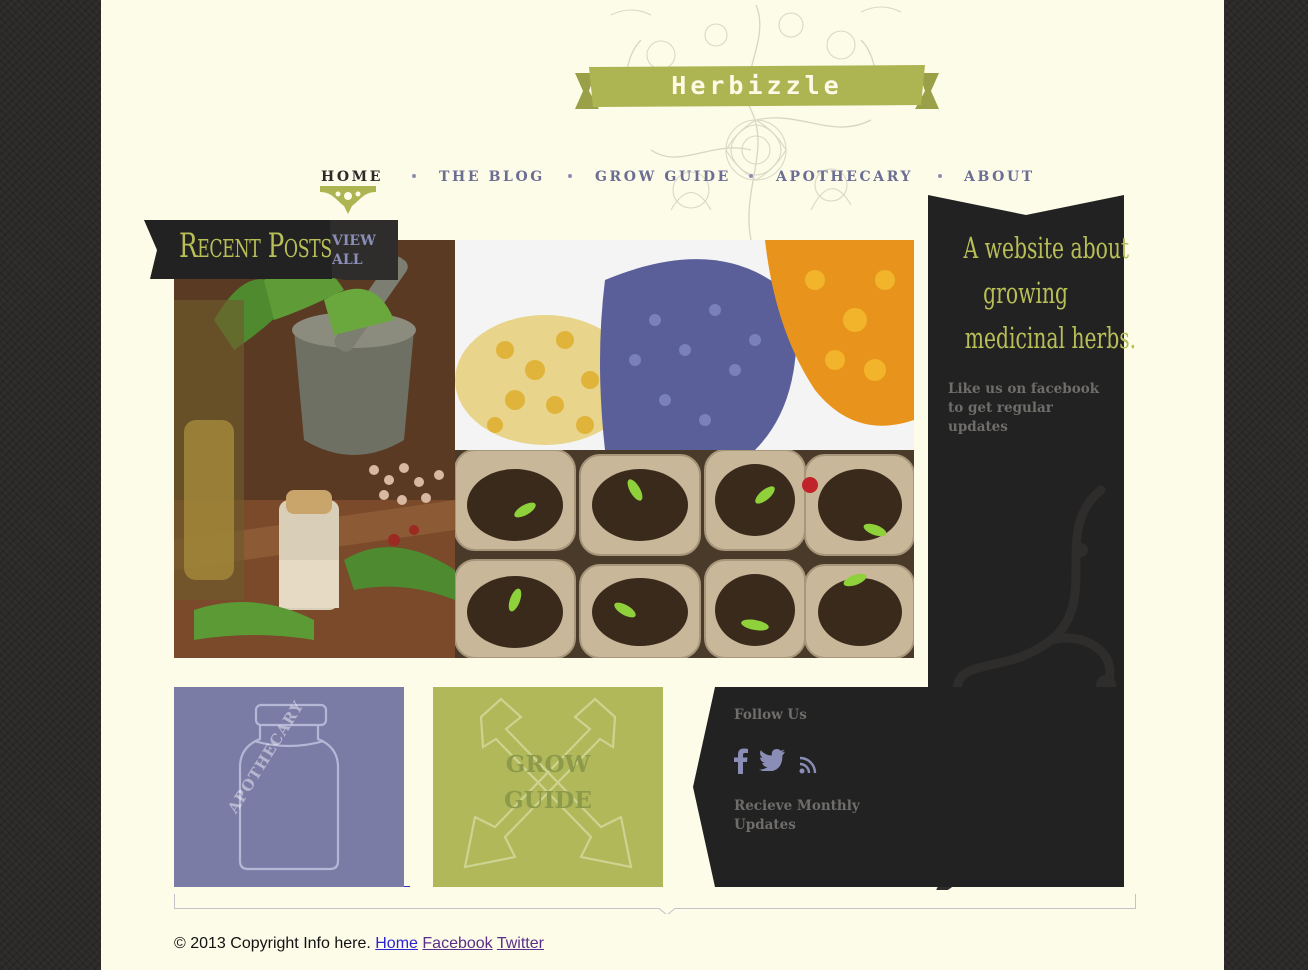  Describe the element at coordinates (396, 943) in the screenshot. I see `footer-link-home: Home` at that location.